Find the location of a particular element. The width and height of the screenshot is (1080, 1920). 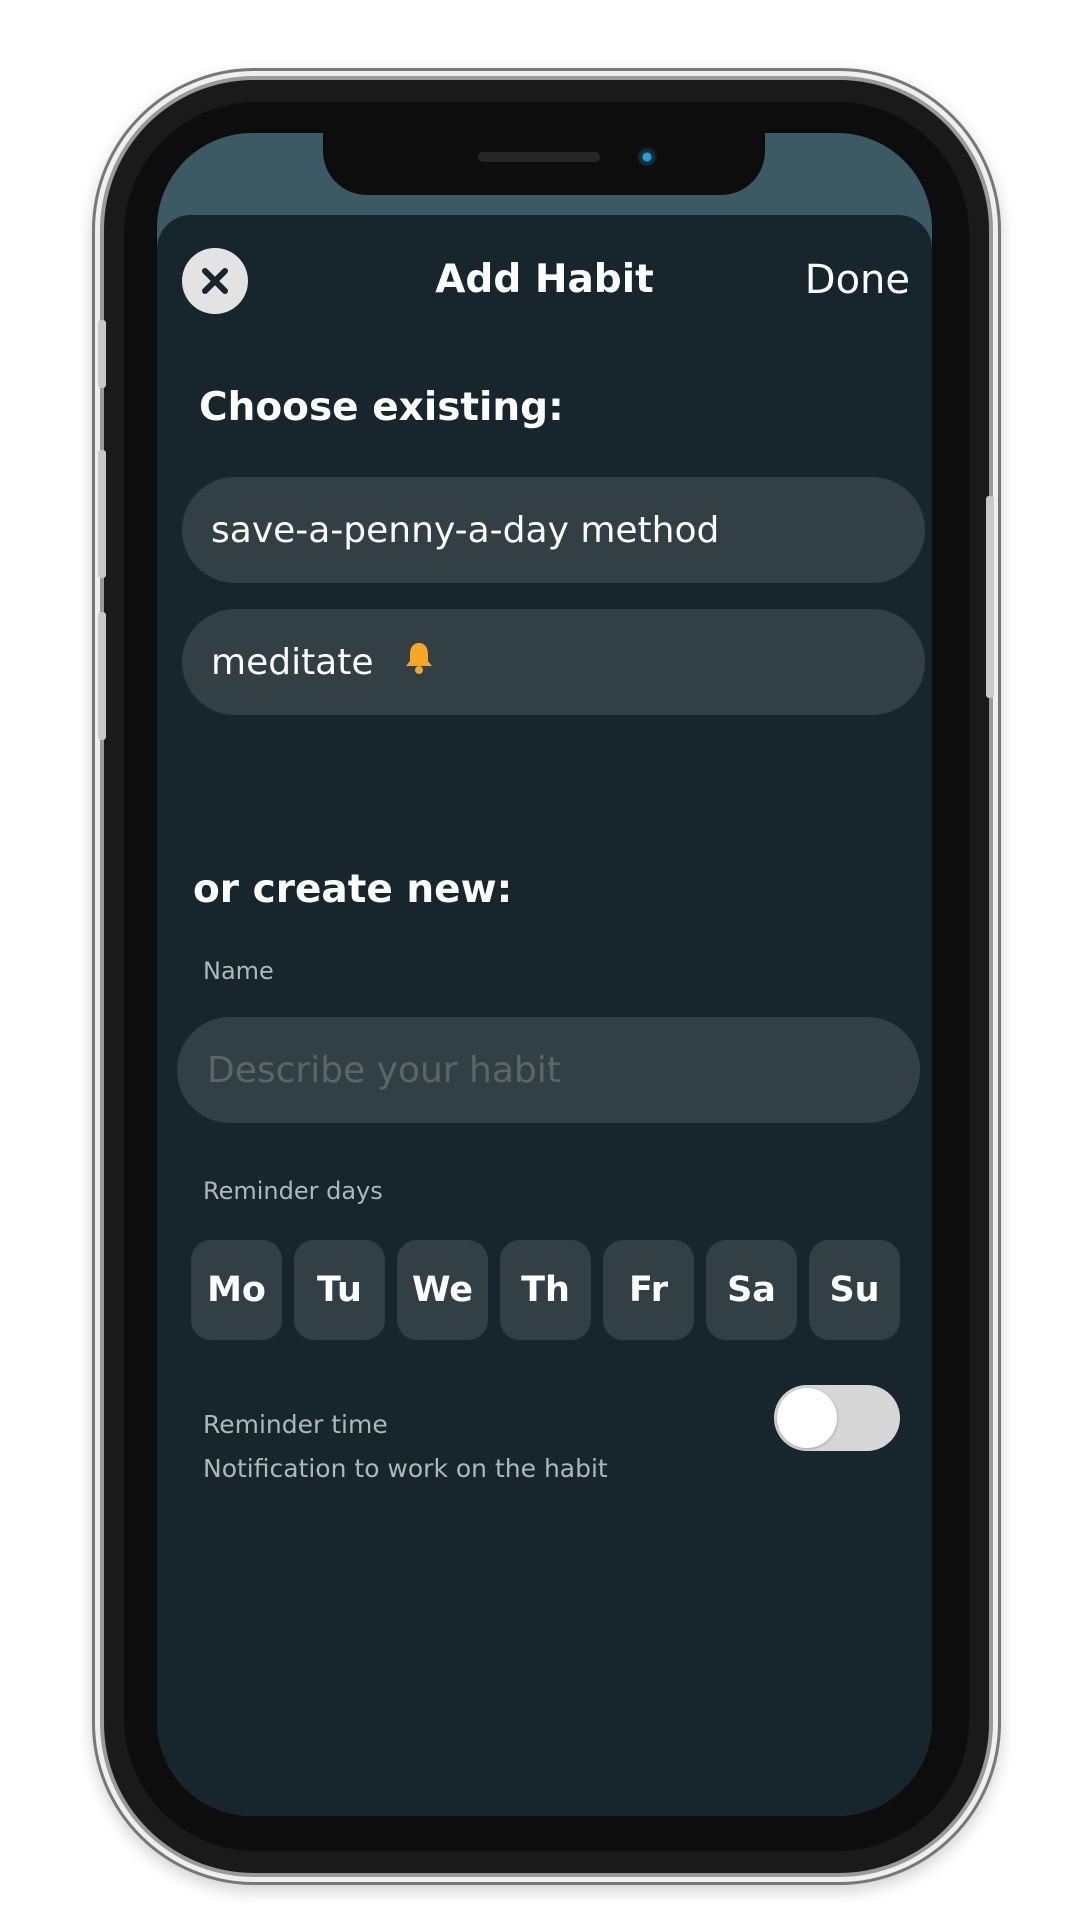

phone-volume-down-button is located at coordinates (102, 676).